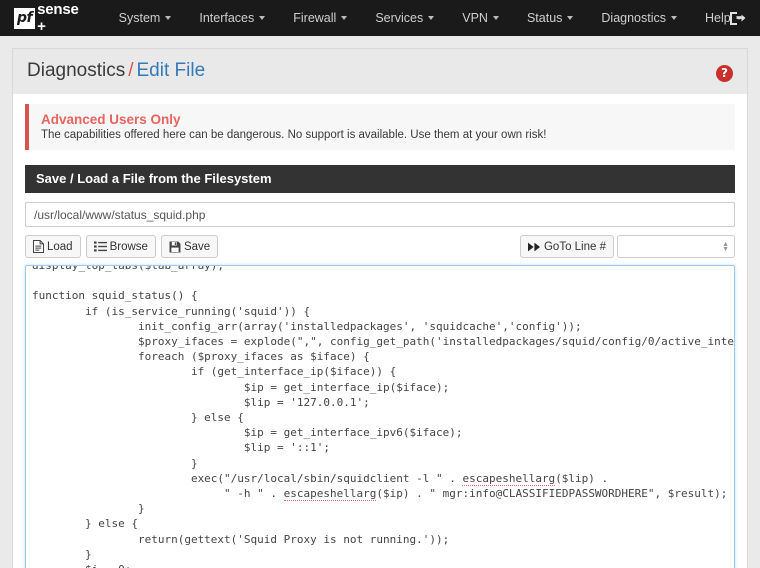 The image size is (760, 568). Describe the element at coordinates (574, 246) in the screenshot. I see `goto-line-button-label: GoTo Line #` at that location.